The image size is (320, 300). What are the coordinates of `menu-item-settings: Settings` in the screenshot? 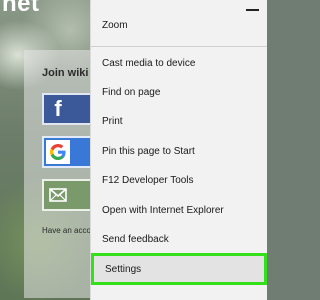 It's located at (179, 269).